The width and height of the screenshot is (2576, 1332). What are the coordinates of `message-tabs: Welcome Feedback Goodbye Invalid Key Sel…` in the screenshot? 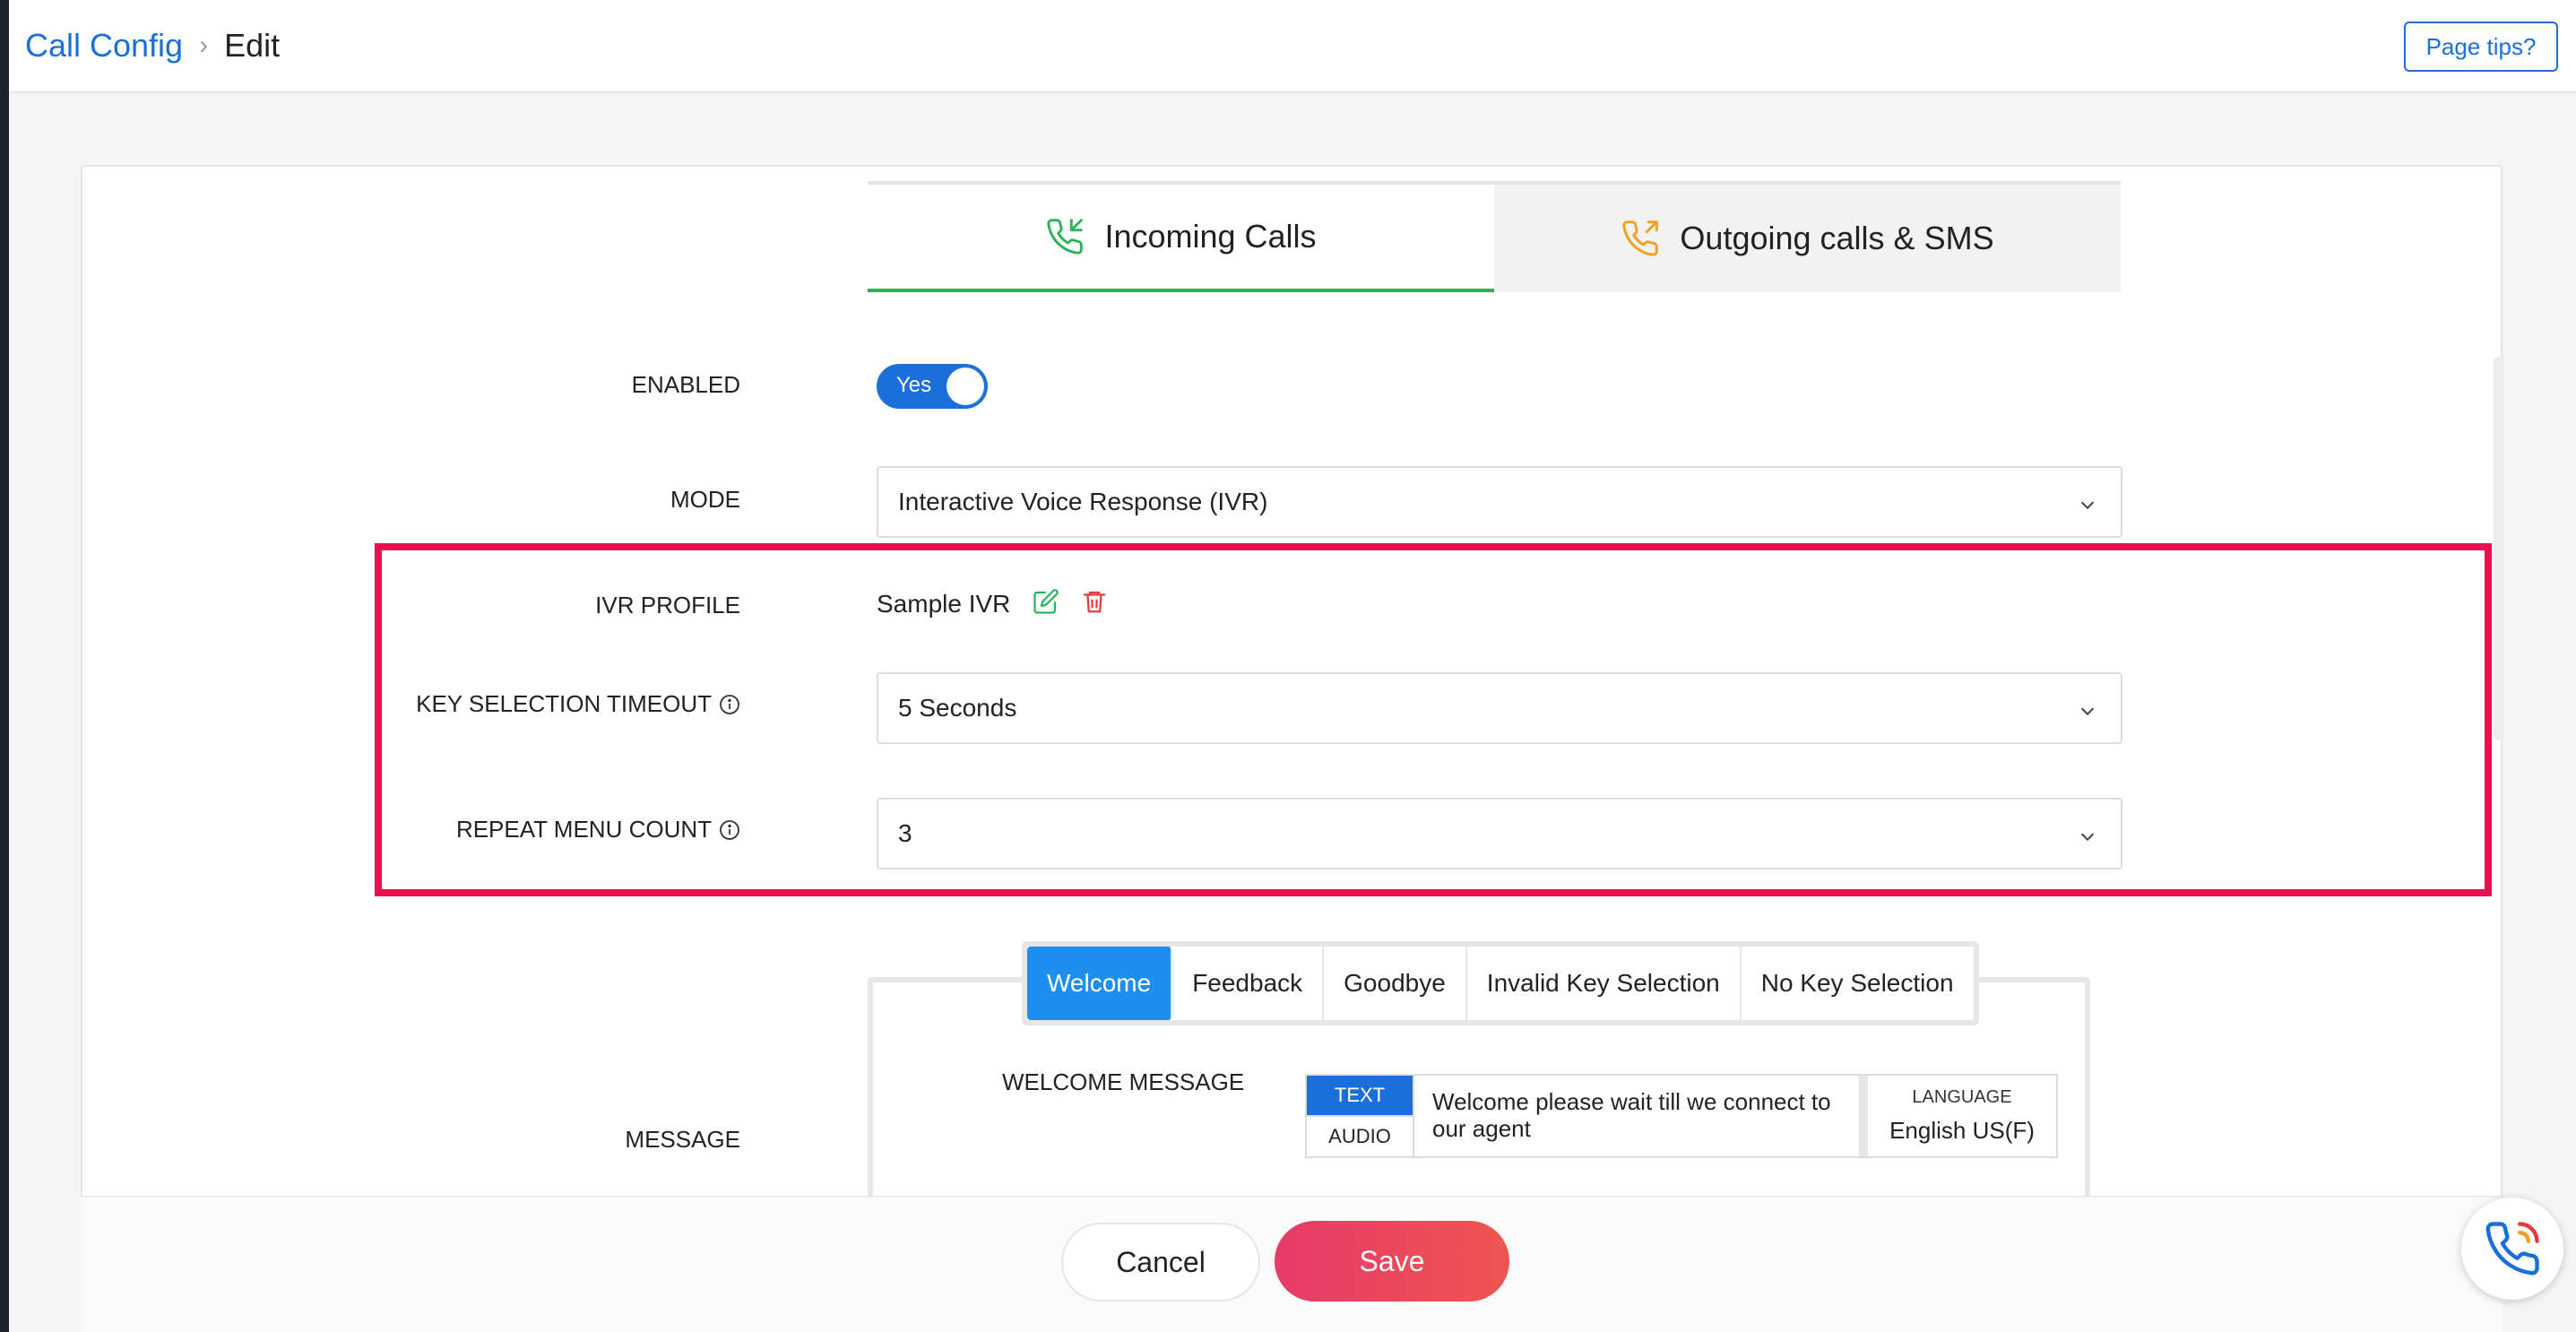 It's located at (1500, 983).